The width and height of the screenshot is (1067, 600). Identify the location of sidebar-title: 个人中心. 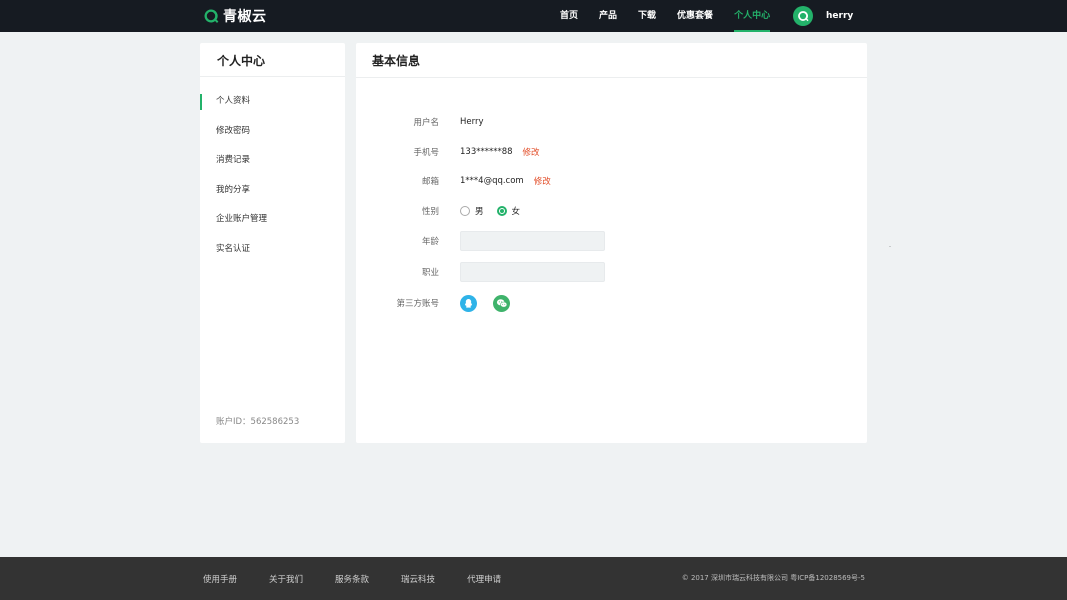
(272, 60).